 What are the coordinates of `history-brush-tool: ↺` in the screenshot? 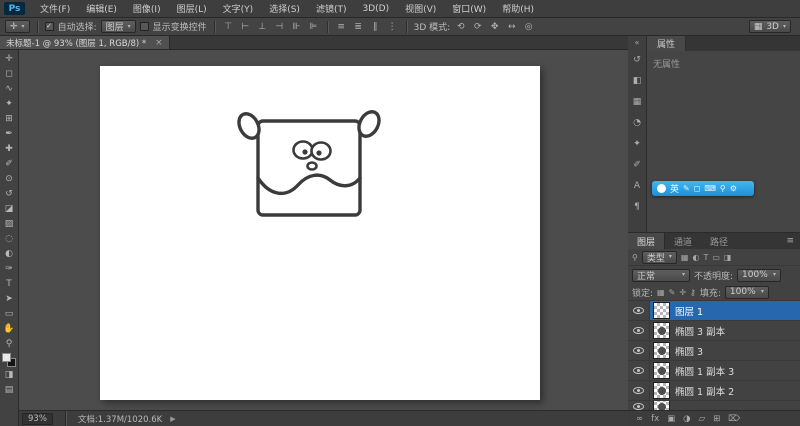 It's located at (9, 193).